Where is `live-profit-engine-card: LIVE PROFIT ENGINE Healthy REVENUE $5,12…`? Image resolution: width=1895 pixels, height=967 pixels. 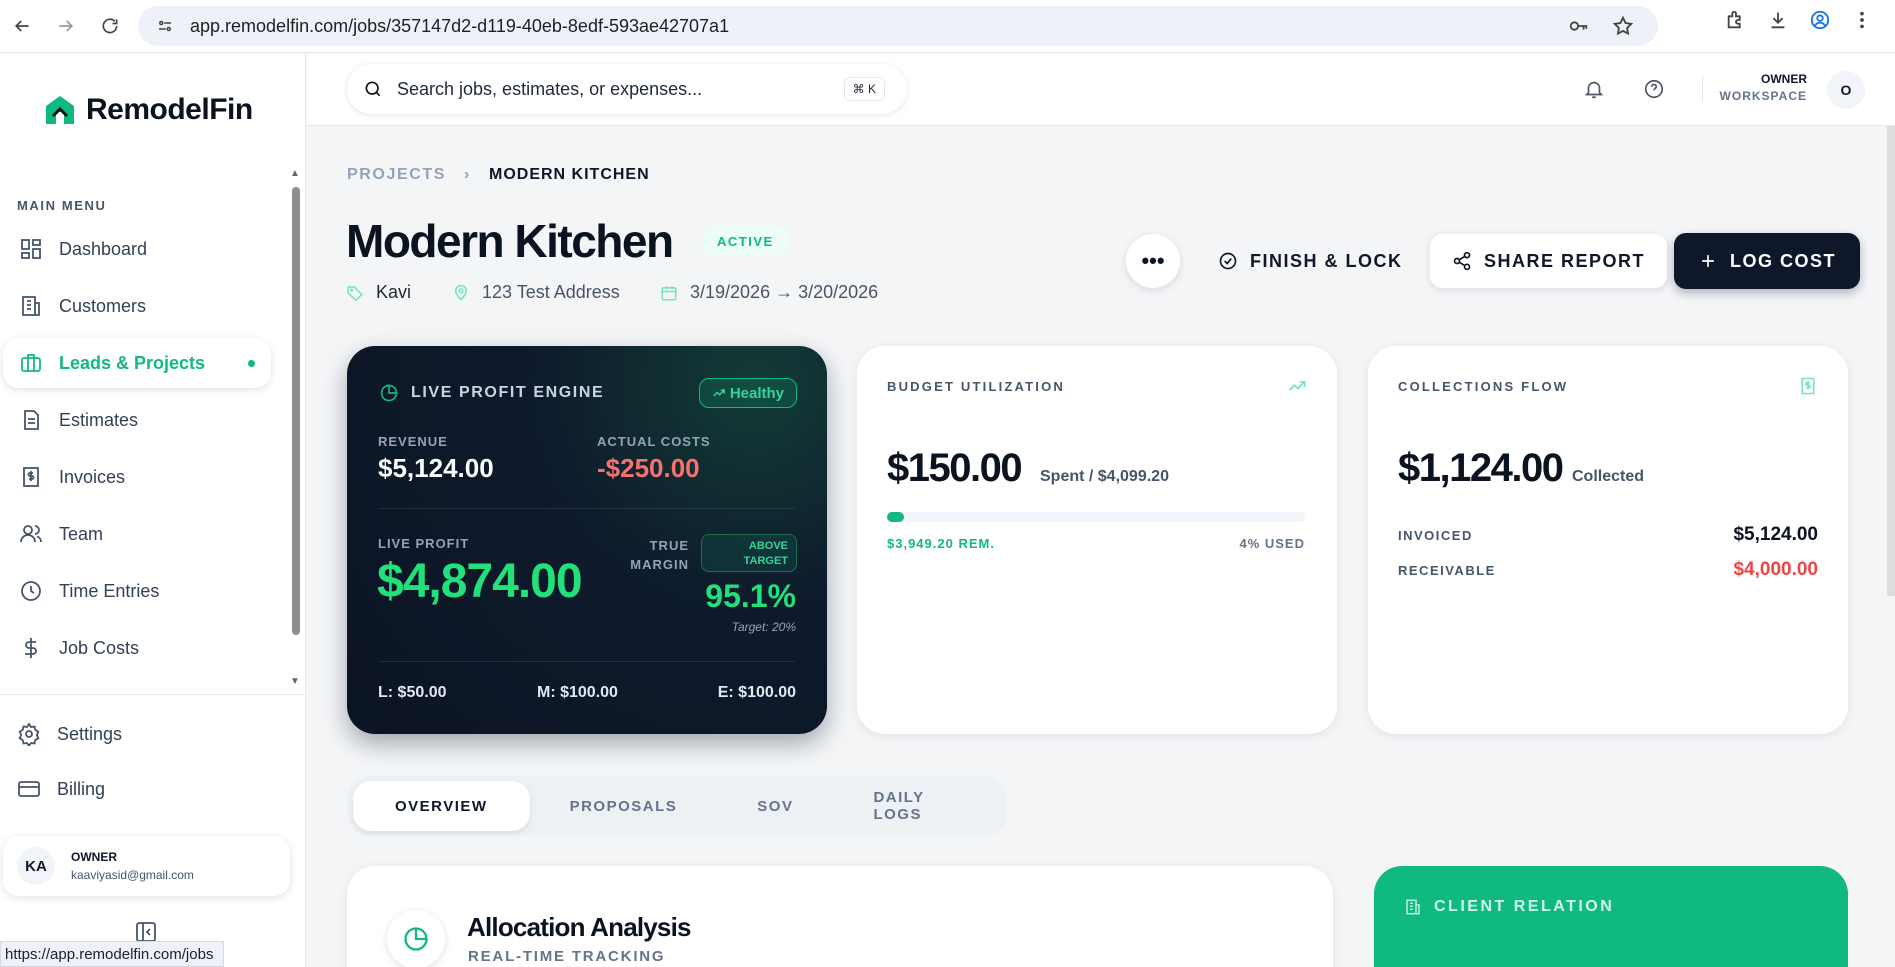 live-profit-engine-card: LIVE PROFIT ENGINE Healthy REVENUE $5,12… is located at coordinates (587, 540).